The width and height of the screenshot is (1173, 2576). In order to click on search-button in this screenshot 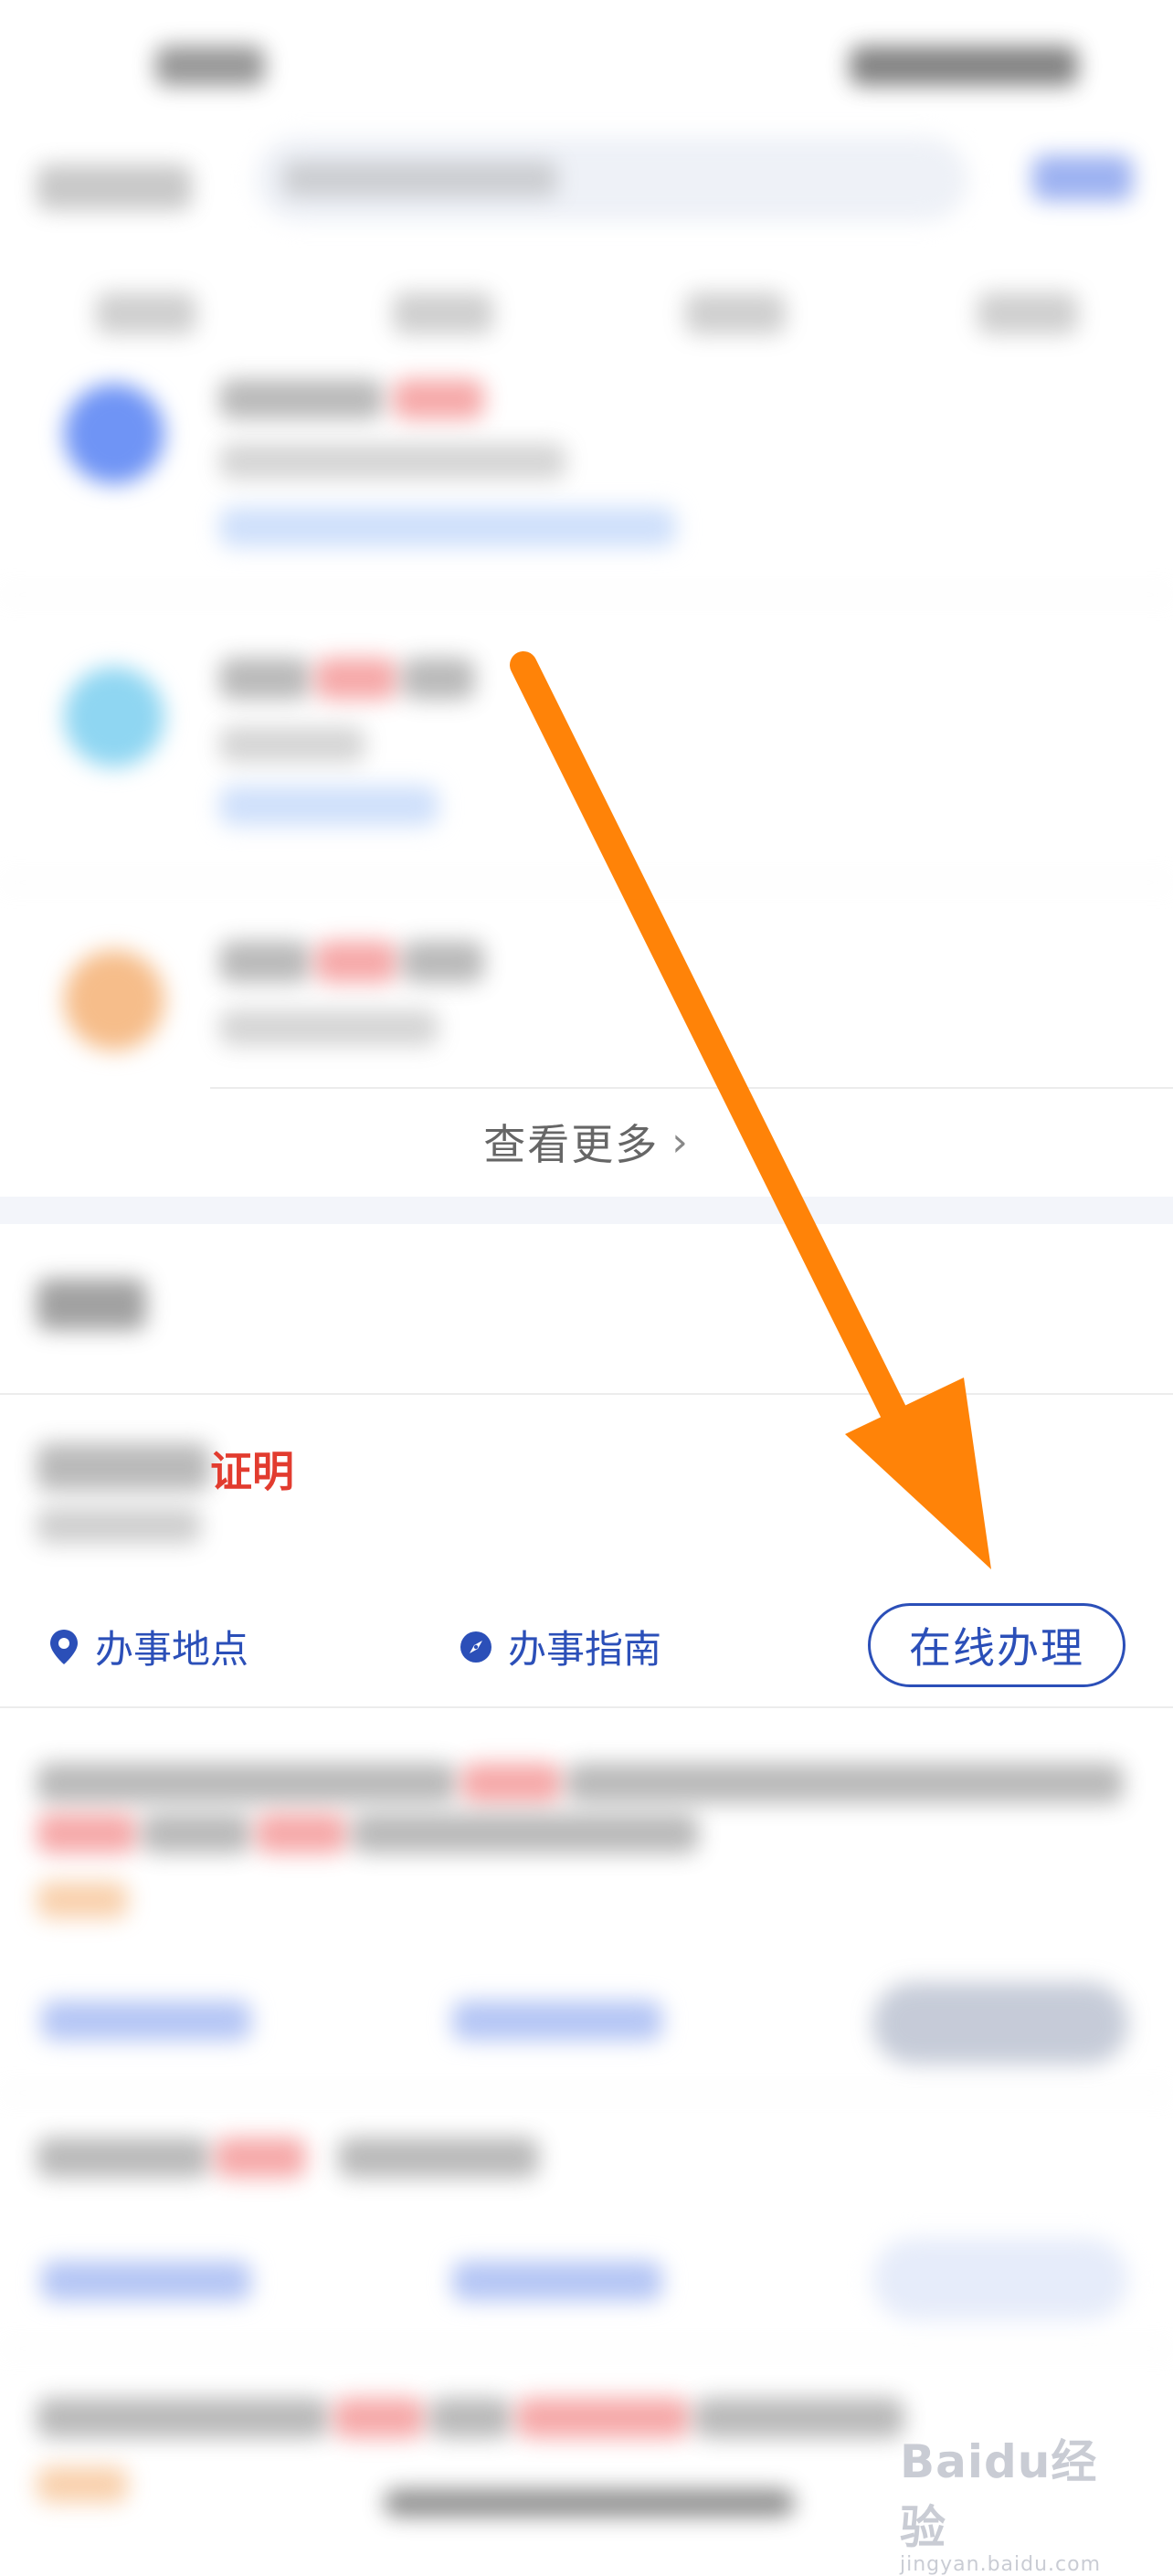, I will do `click(1082, 178)`.